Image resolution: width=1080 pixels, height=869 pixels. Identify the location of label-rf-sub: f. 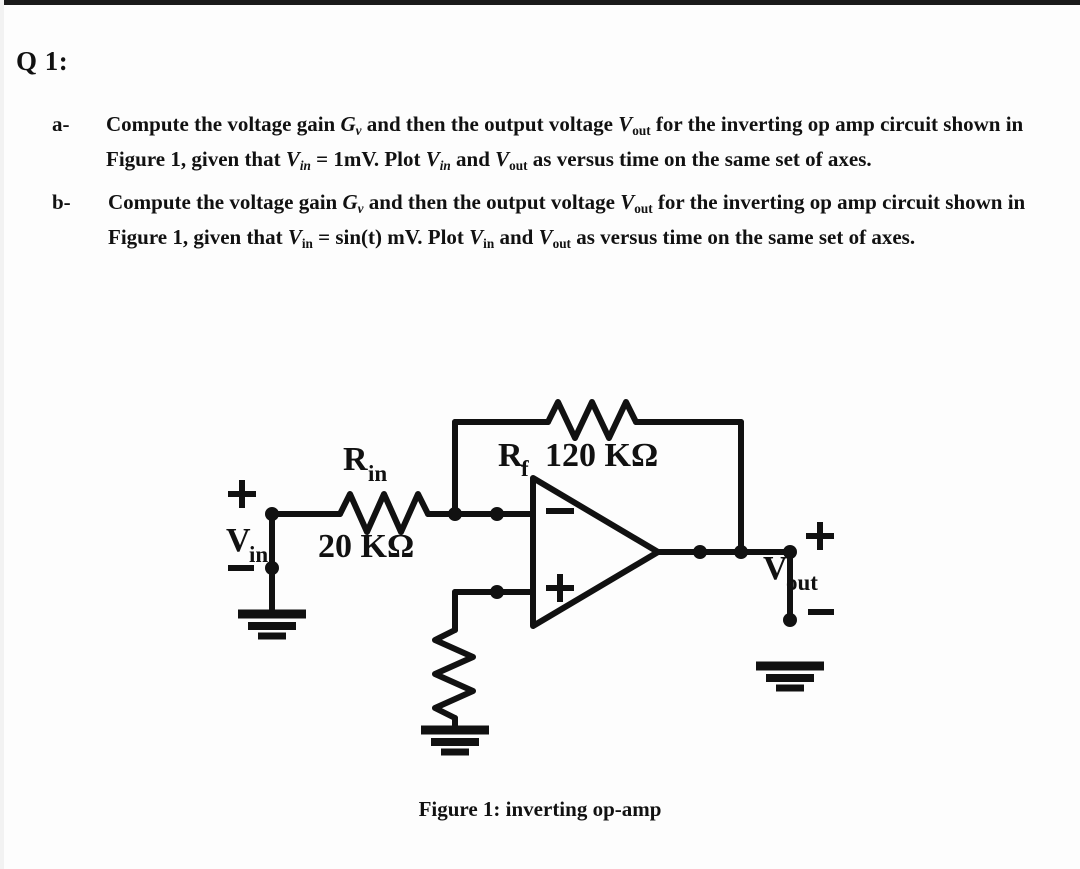
(525, 468).